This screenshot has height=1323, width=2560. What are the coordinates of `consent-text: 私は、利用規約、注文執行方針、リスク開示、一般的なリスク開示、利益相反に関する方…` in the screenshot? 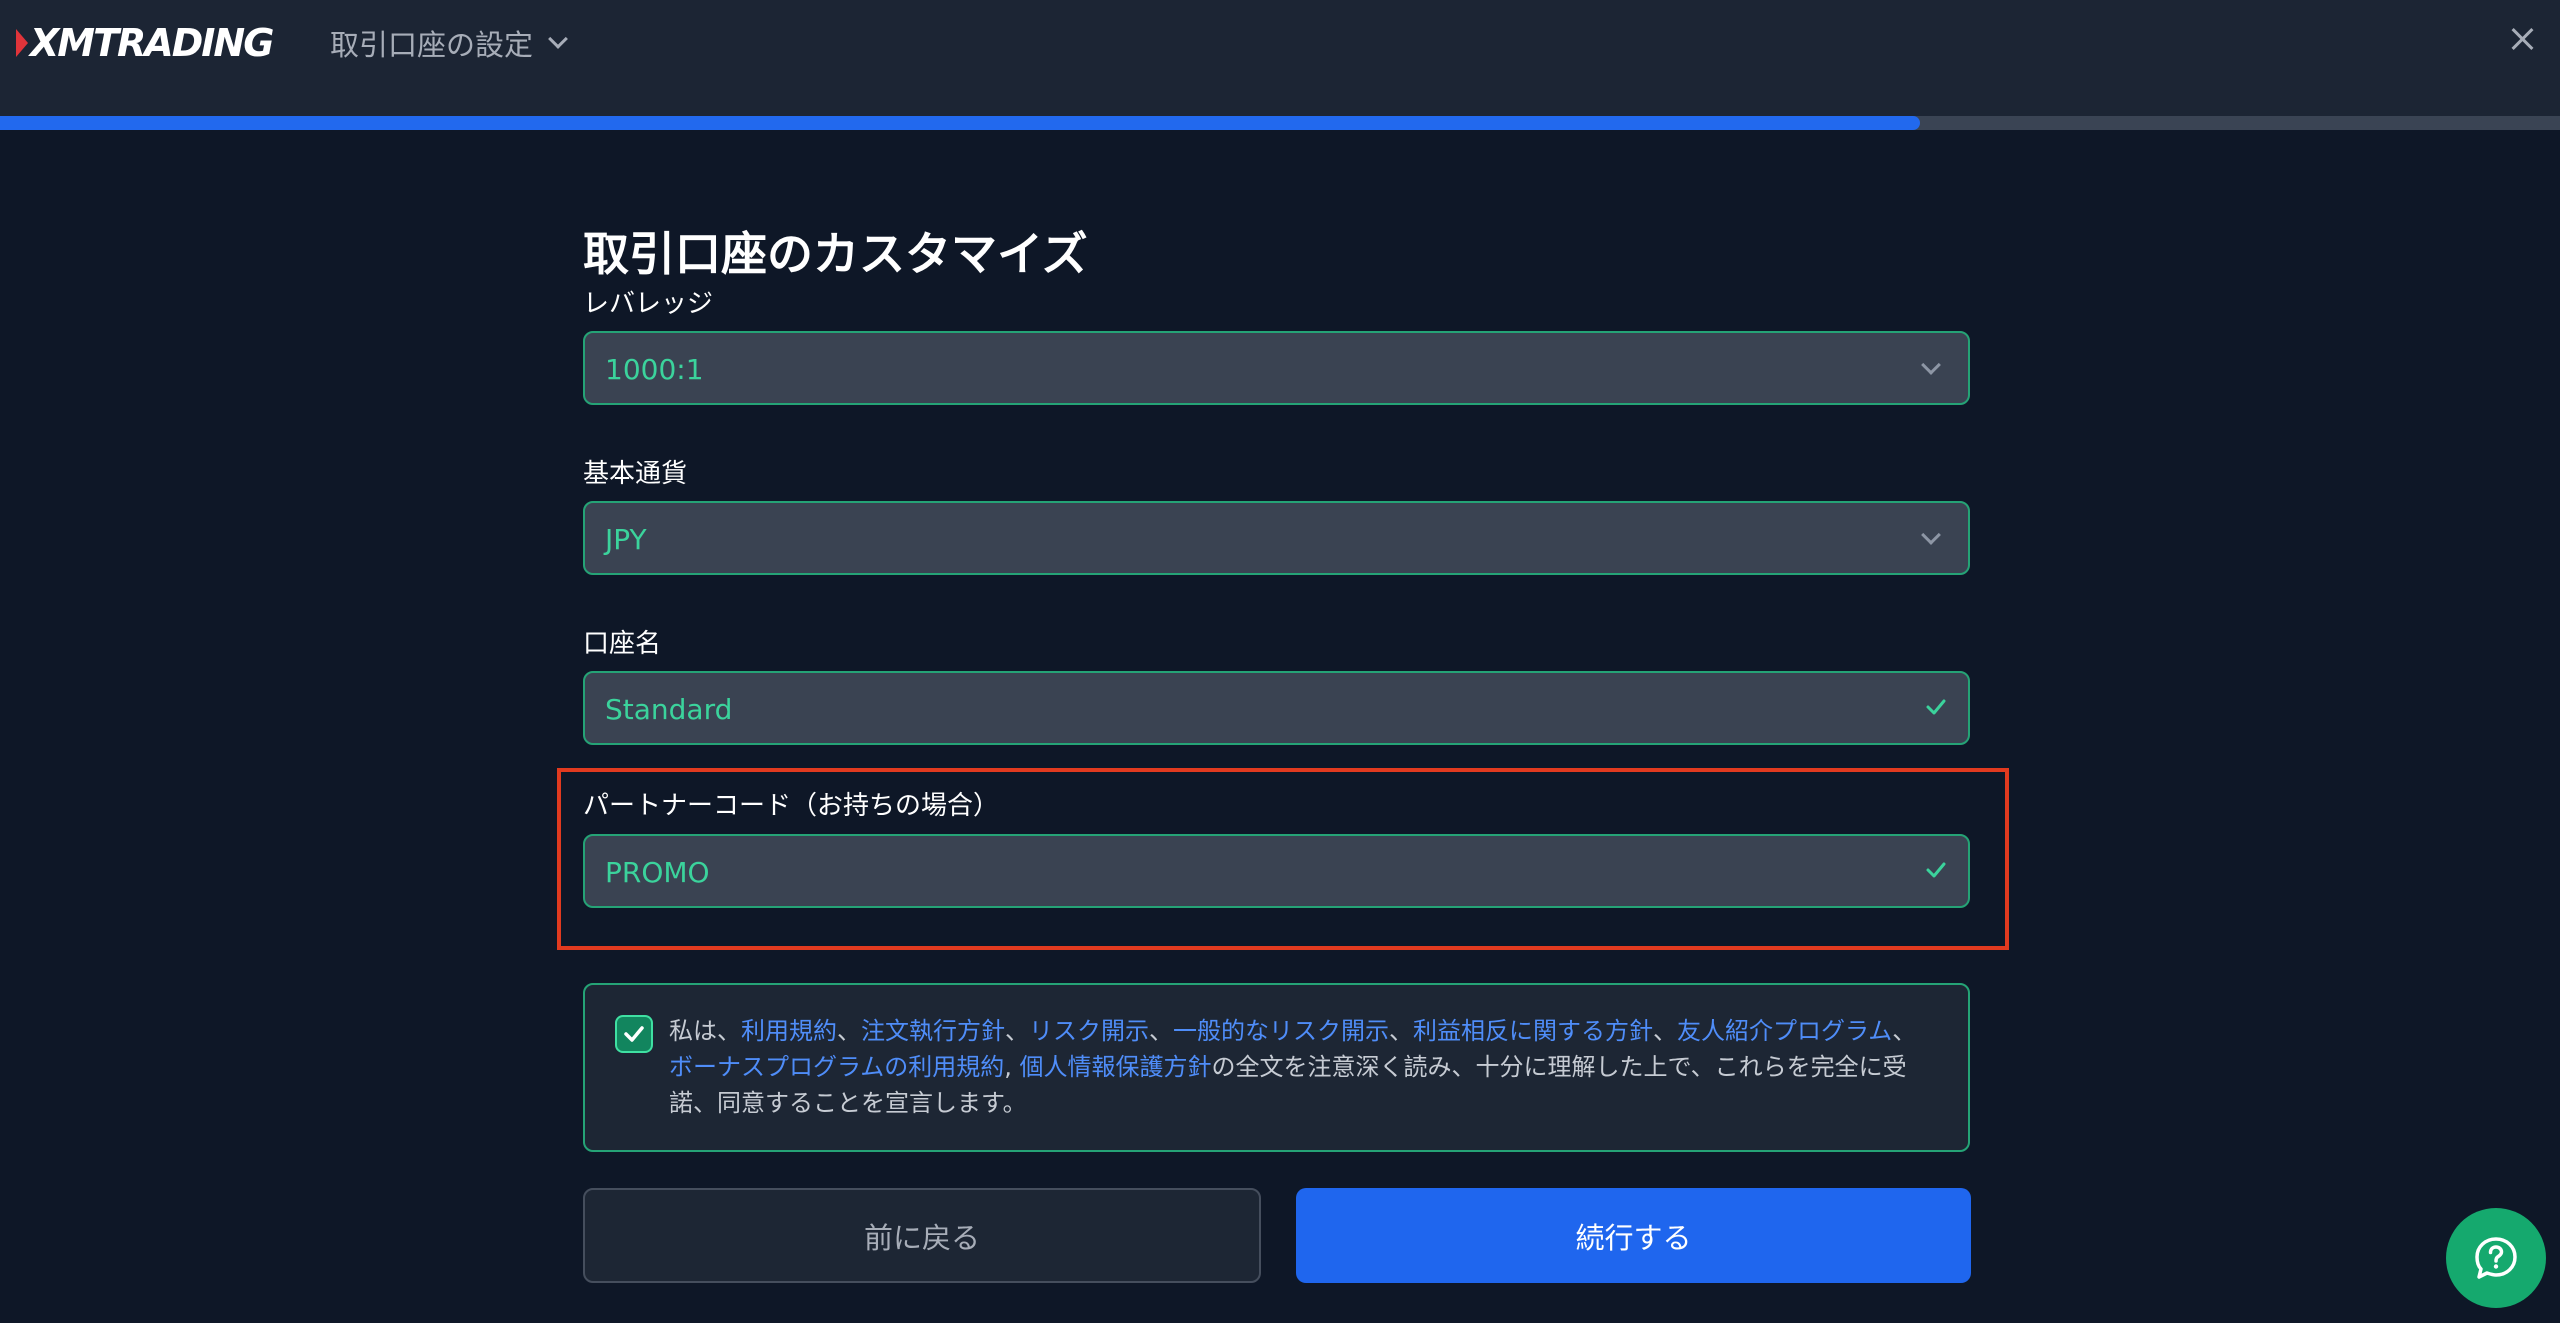 It's located at (1293, 1067).